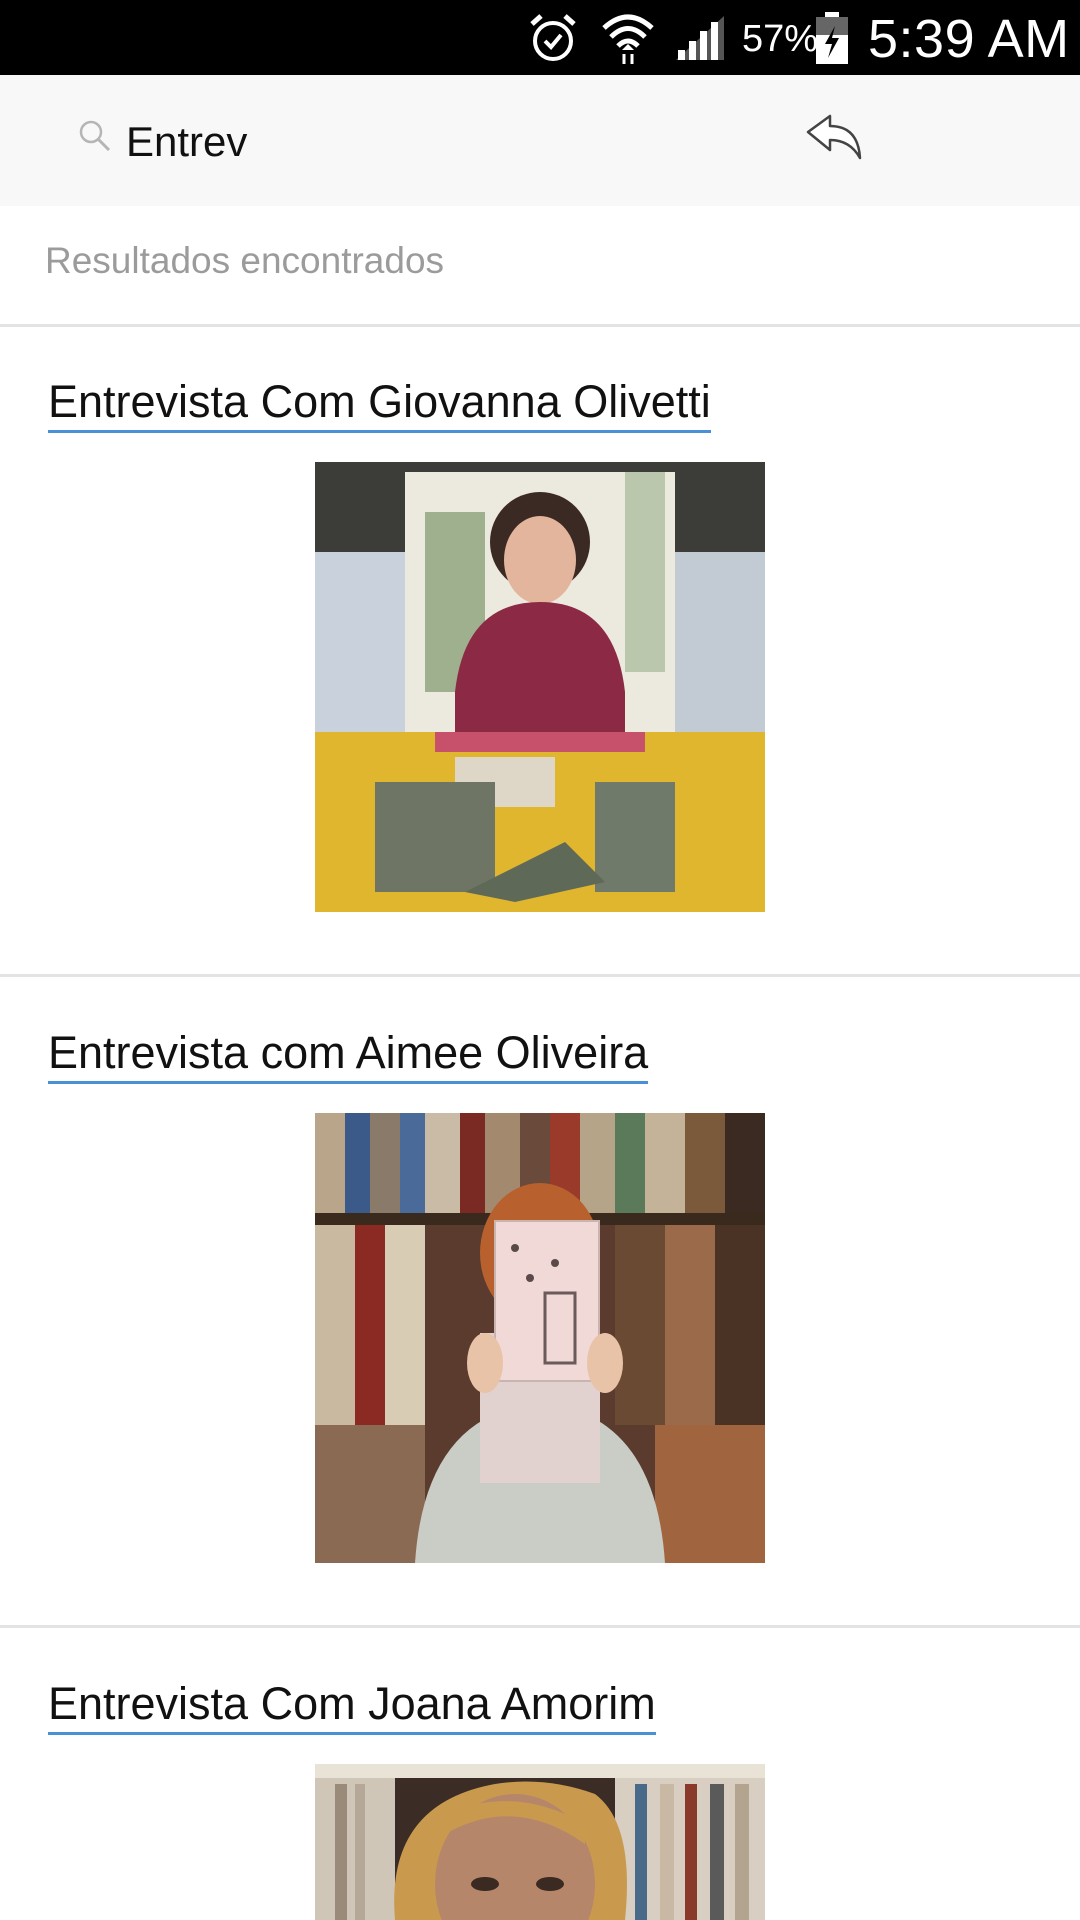  What do you see at coordinates (832, 38) in the screenshot?
I see `battery-charging-icon` at bounding box center [832, 38].